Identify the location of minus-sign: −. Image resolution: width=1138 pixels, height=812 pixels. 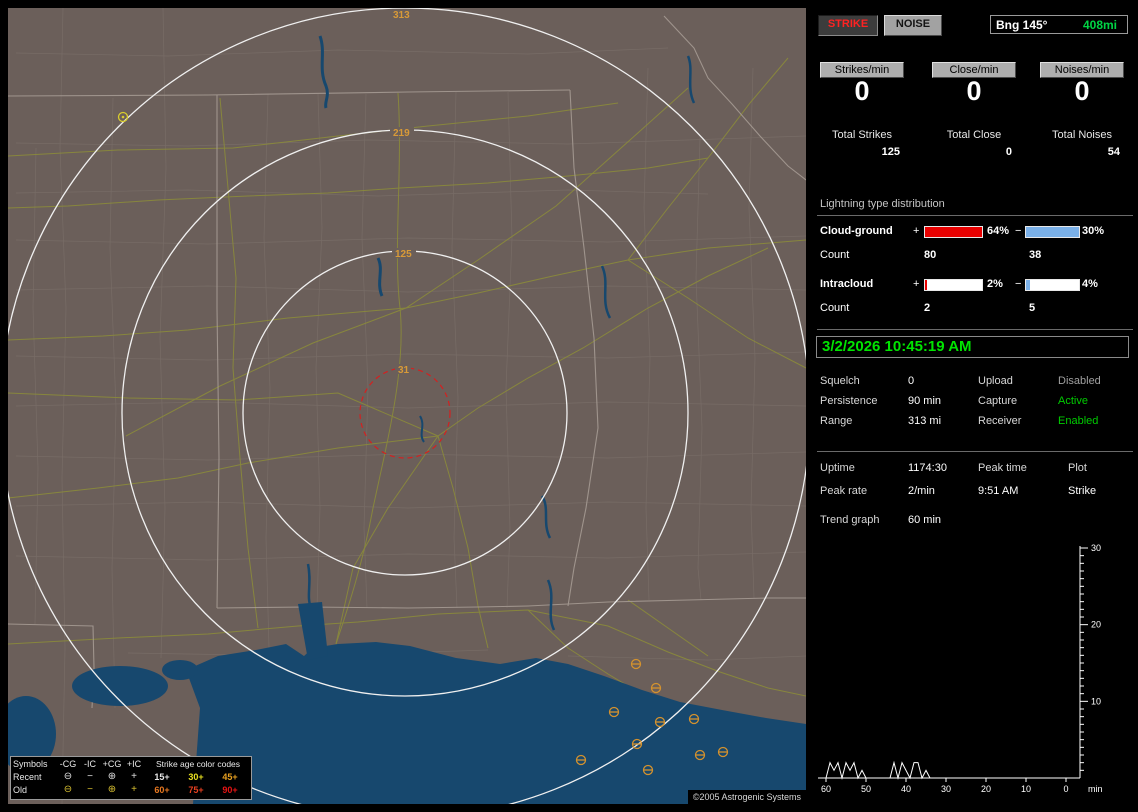
(1018, 284).